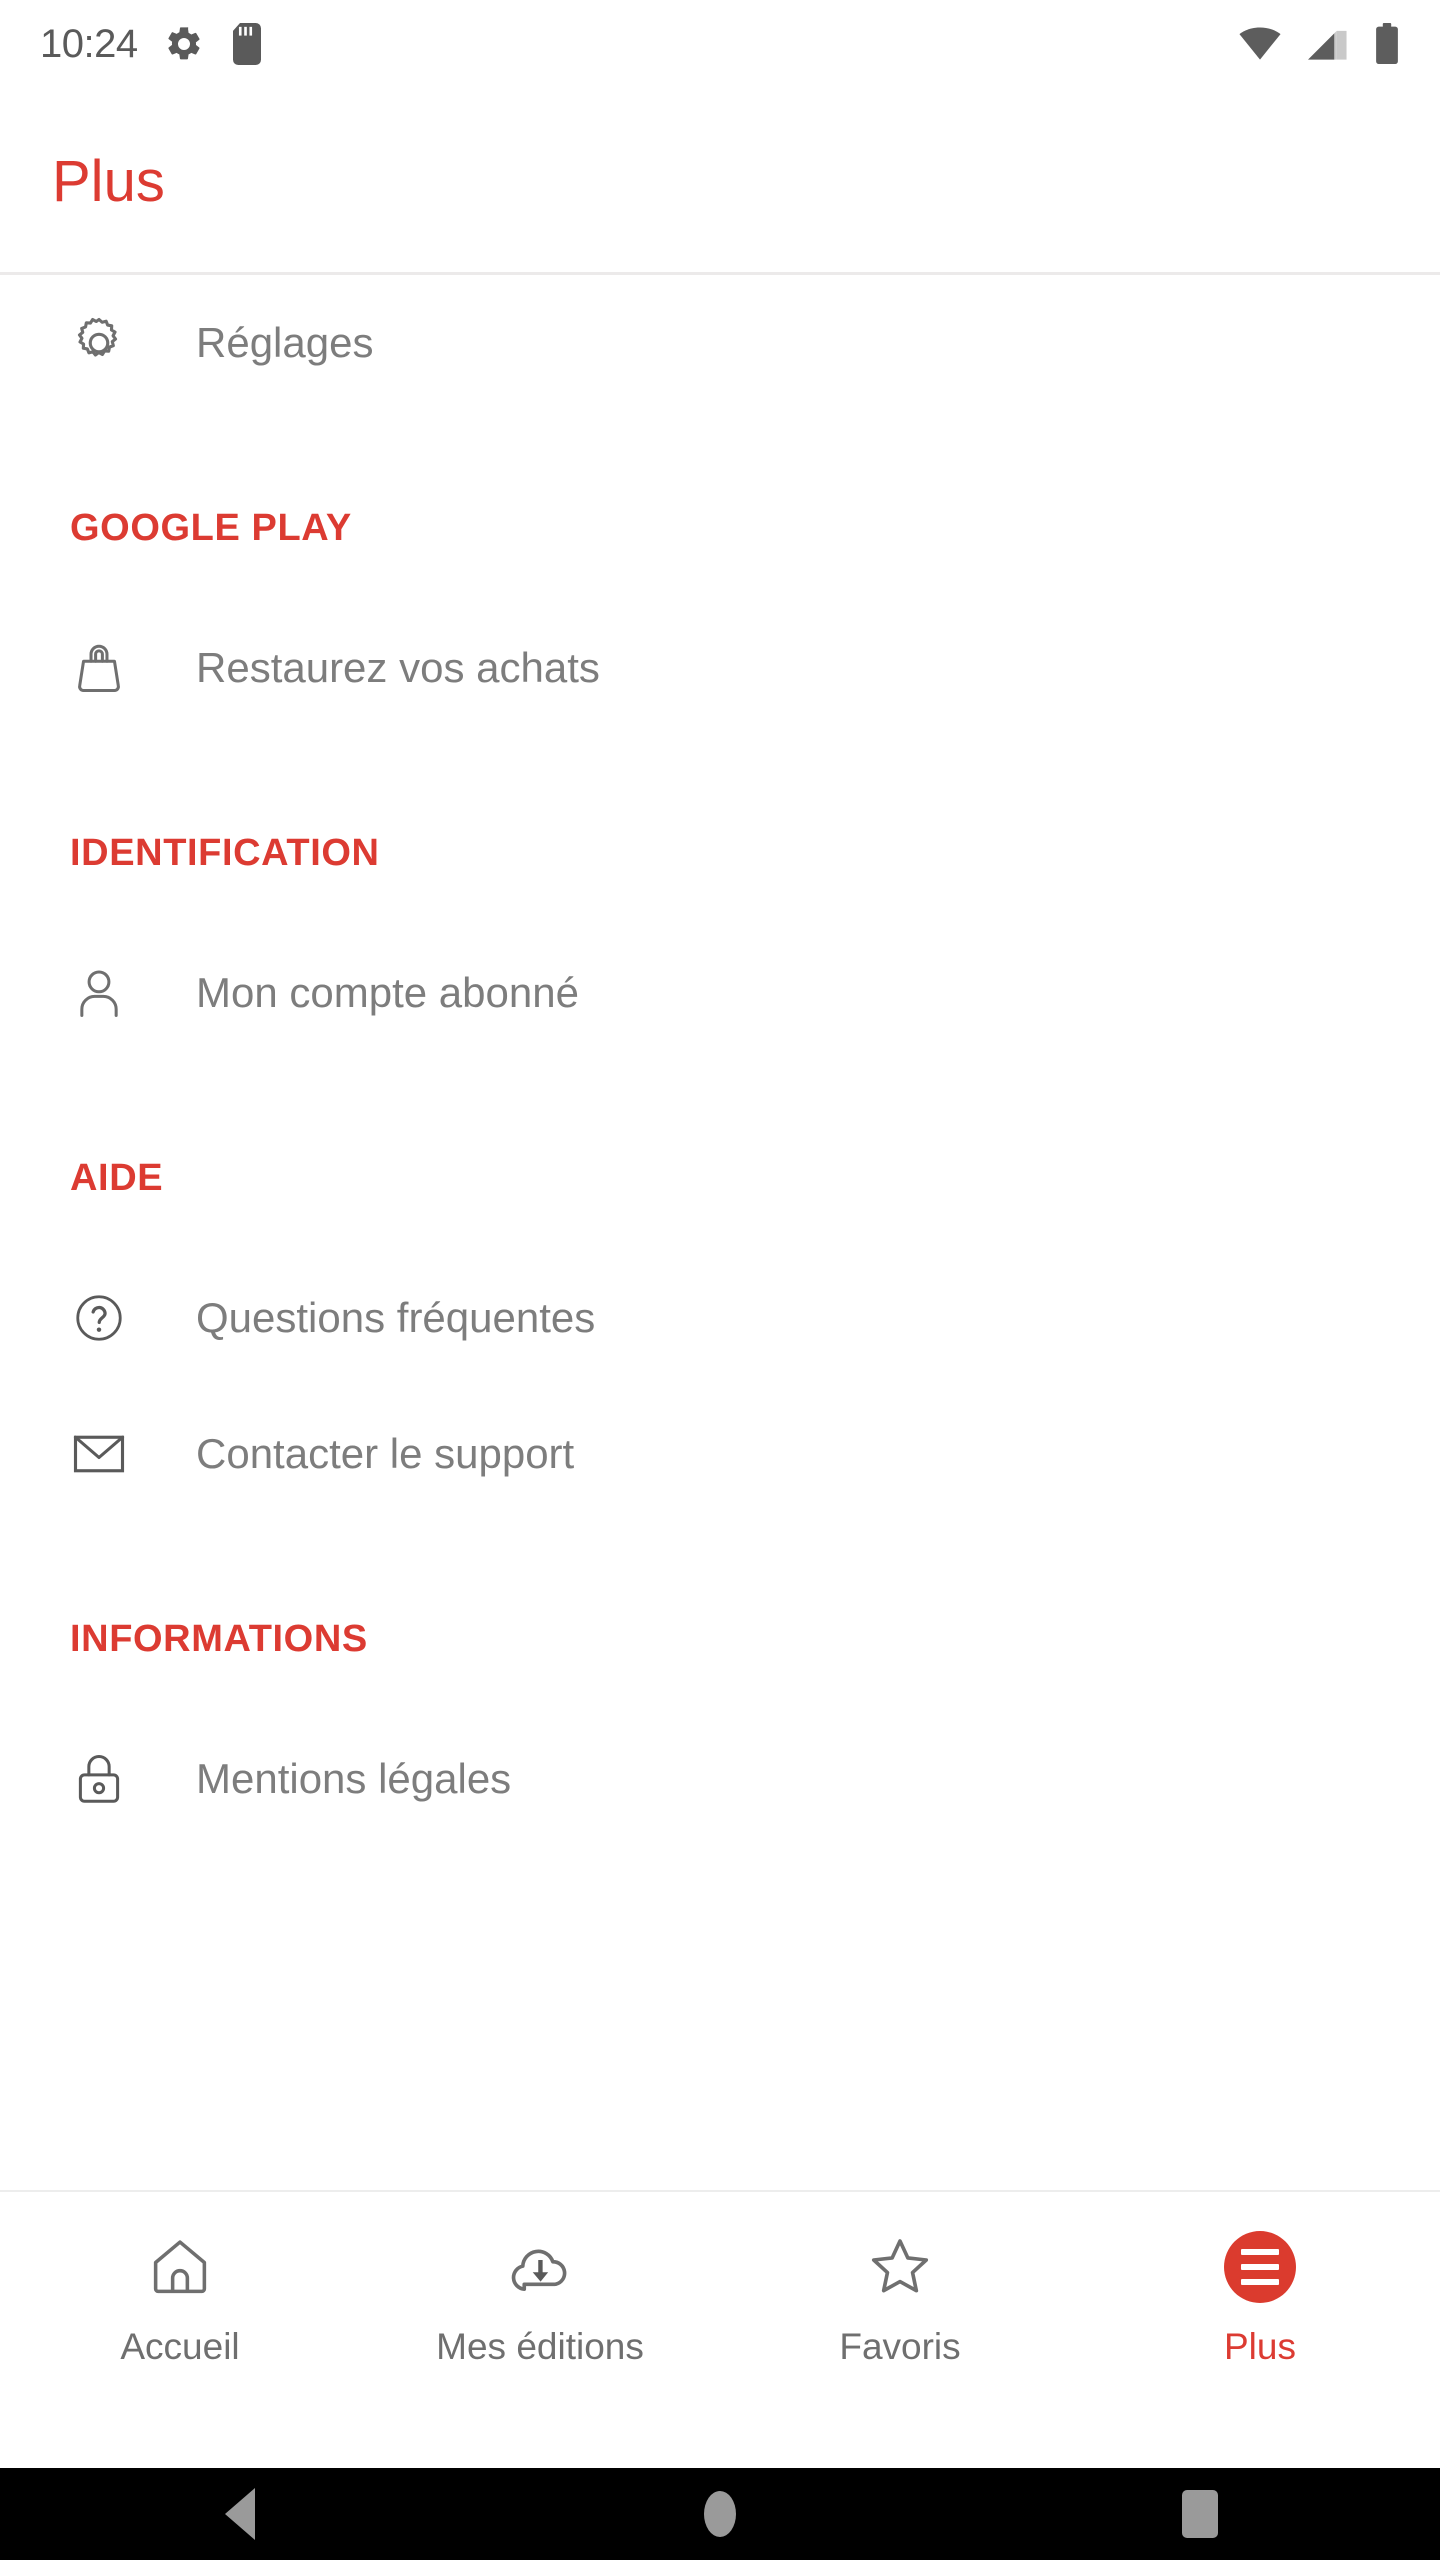 The width and height of the screenshot is (1440, 2560). Describe the element at coordinates (99, 668) in the screenshot. I see `shopping-bag-icon` at that location.